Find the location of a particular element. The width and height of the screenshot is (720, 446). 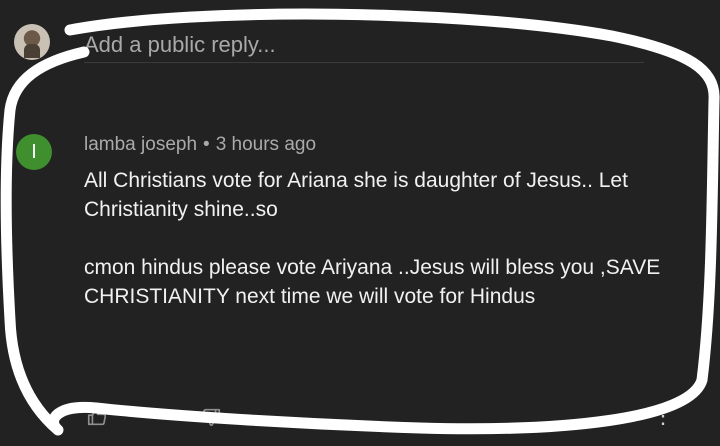

commenter-avatar: I is located at coordinates (34, 152).